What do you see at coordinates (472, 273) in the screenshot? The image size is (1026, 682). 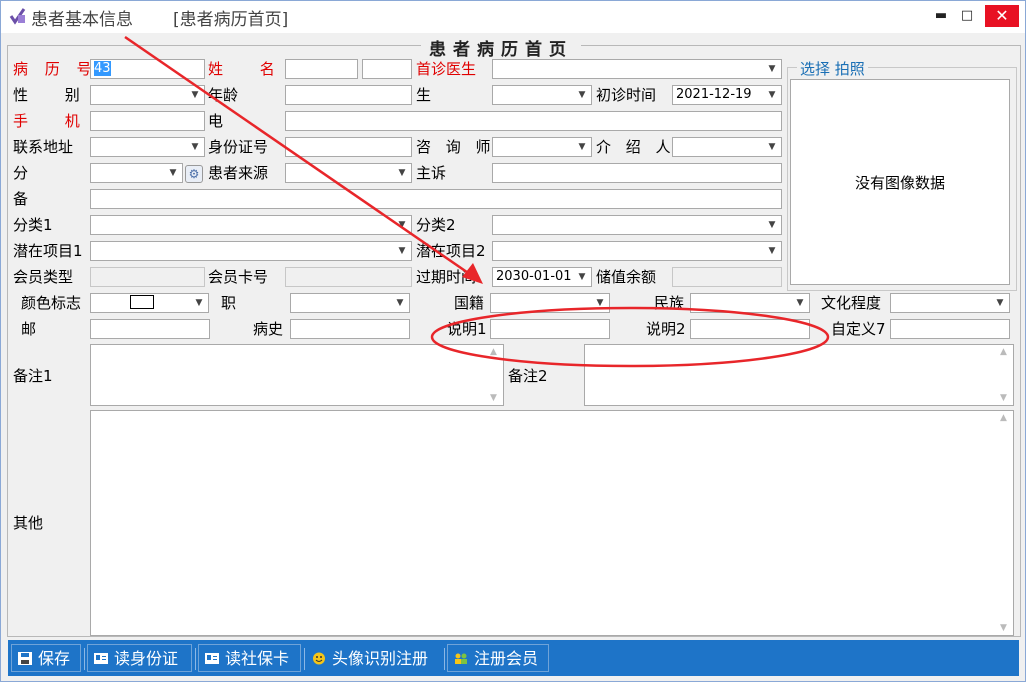 I see `annotation-arrow-head` at bounding box center [472, 273].